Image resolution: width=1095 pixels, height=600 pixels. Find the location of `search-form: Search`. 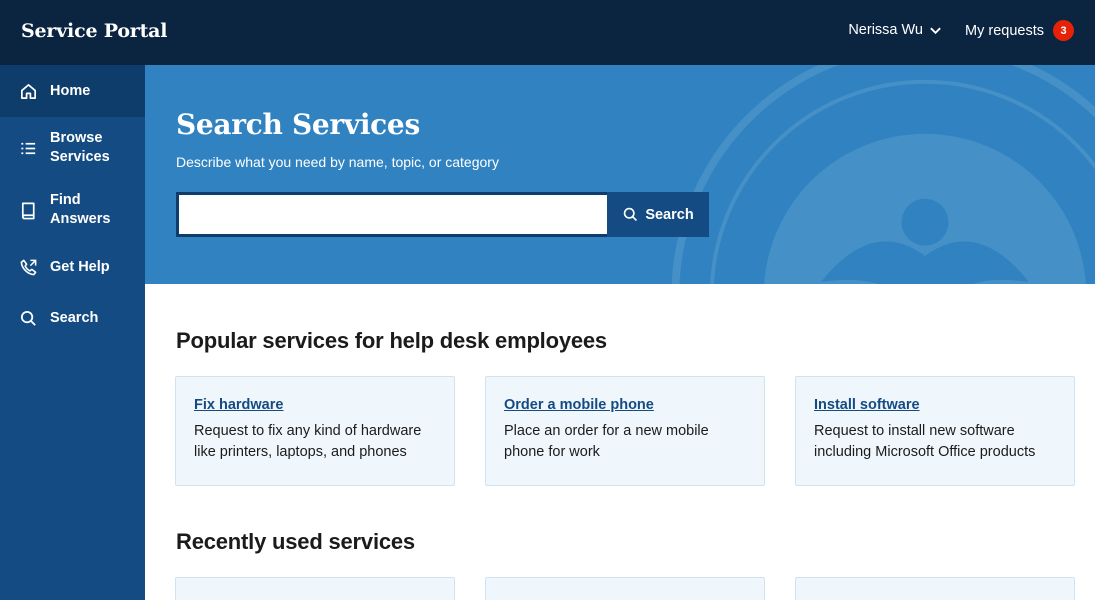

search-form: Search is located at coordinates (442, 214).